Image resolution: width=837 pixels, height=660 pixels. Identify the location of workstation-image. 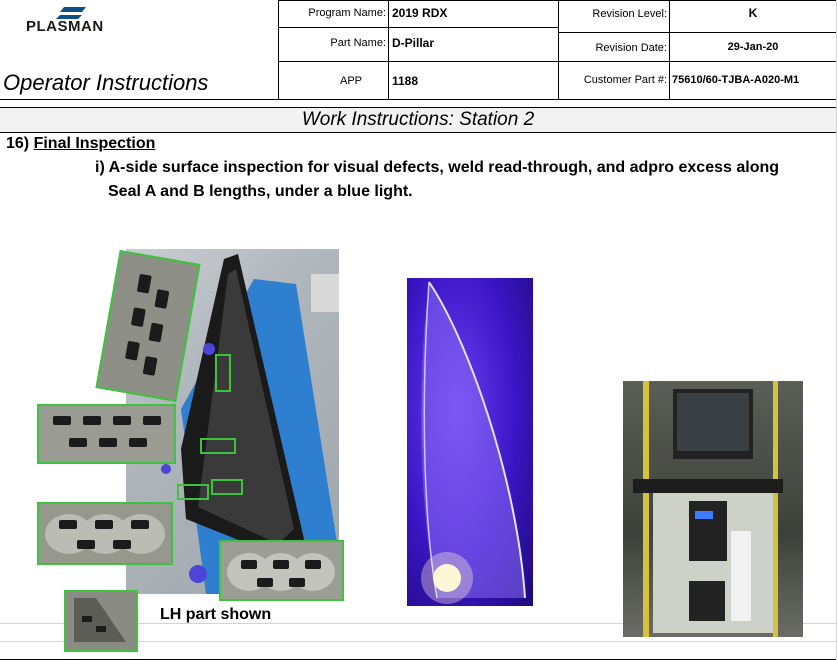
(708, 509).